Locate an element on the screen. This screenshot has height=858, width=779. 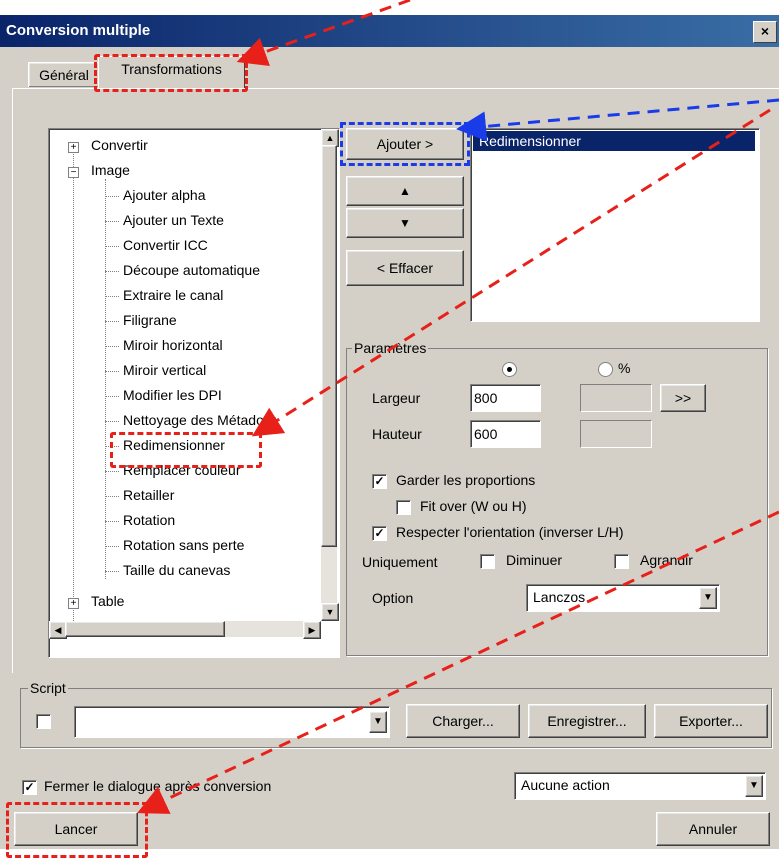
top-margin is located at coordinates (389, 7).